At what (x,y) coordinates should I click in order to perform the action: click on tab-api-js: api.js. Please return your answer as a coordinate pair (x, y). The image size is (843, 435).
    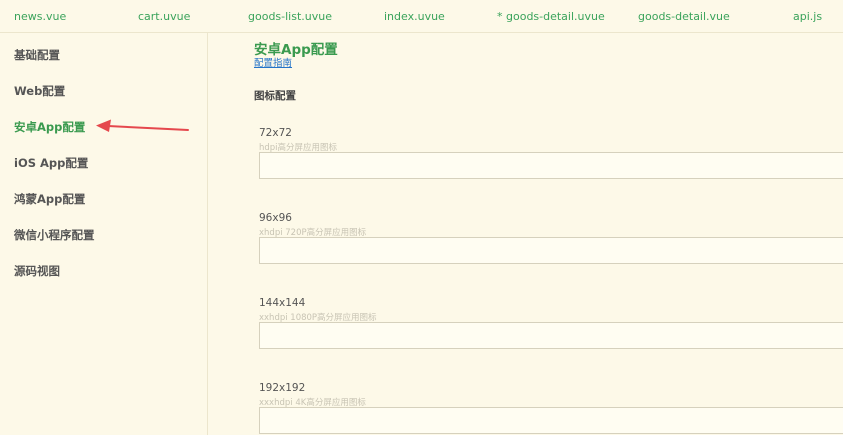
    Looking at the image, I should click on (807, 16).